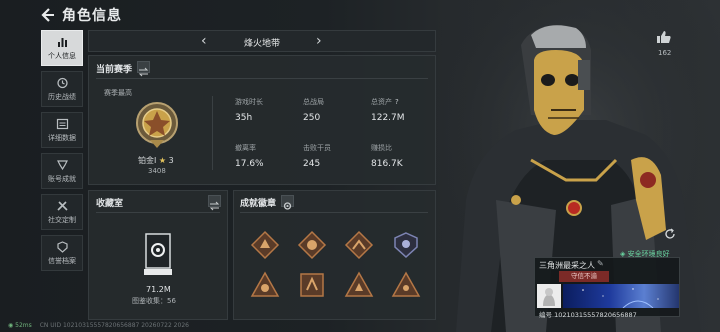 This screenshot has height=332, width=720. Describe the element at coordinates (664, 37) in the screenshot. I see `thumbs-up-icon` at that location.